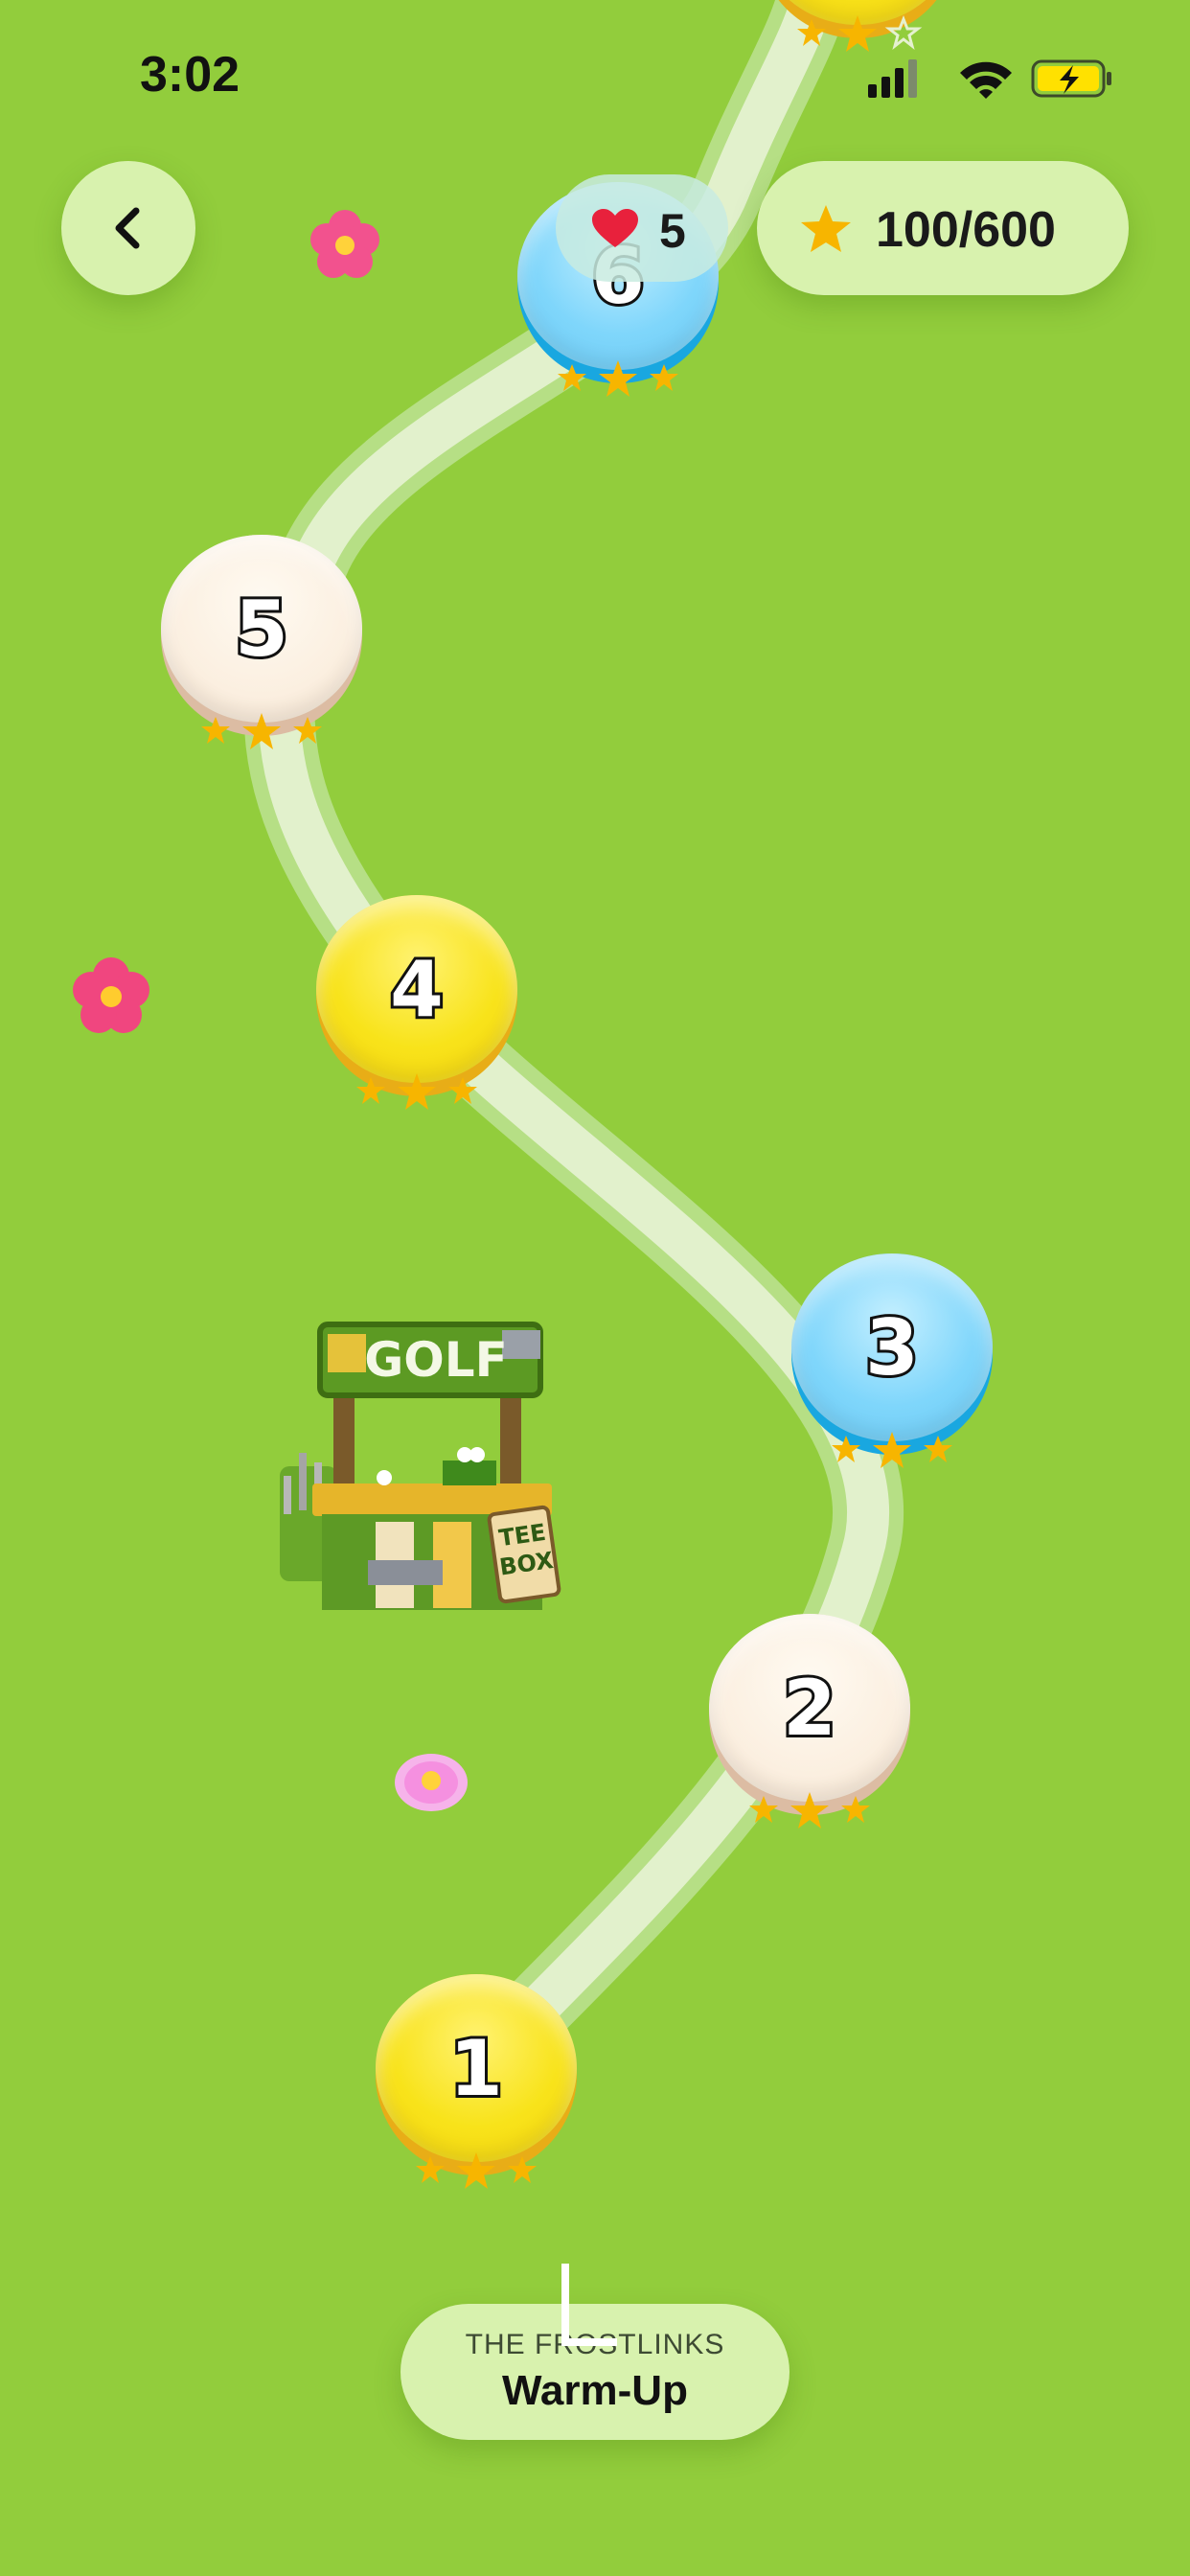  Describe the element at coordinates (966, 230) in the screenshot. I see `stars-count: 100/600` at that location.